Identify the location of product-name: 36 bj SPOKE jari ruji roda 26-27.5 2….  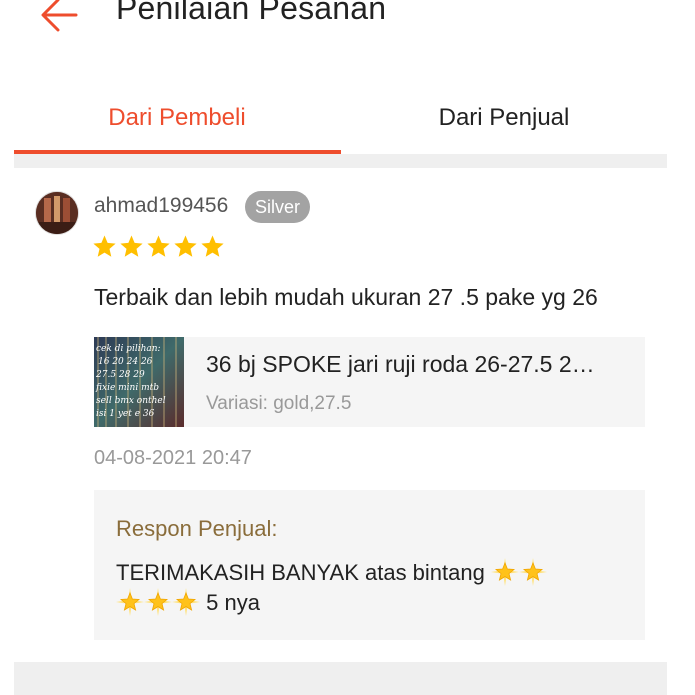
(400, 364).